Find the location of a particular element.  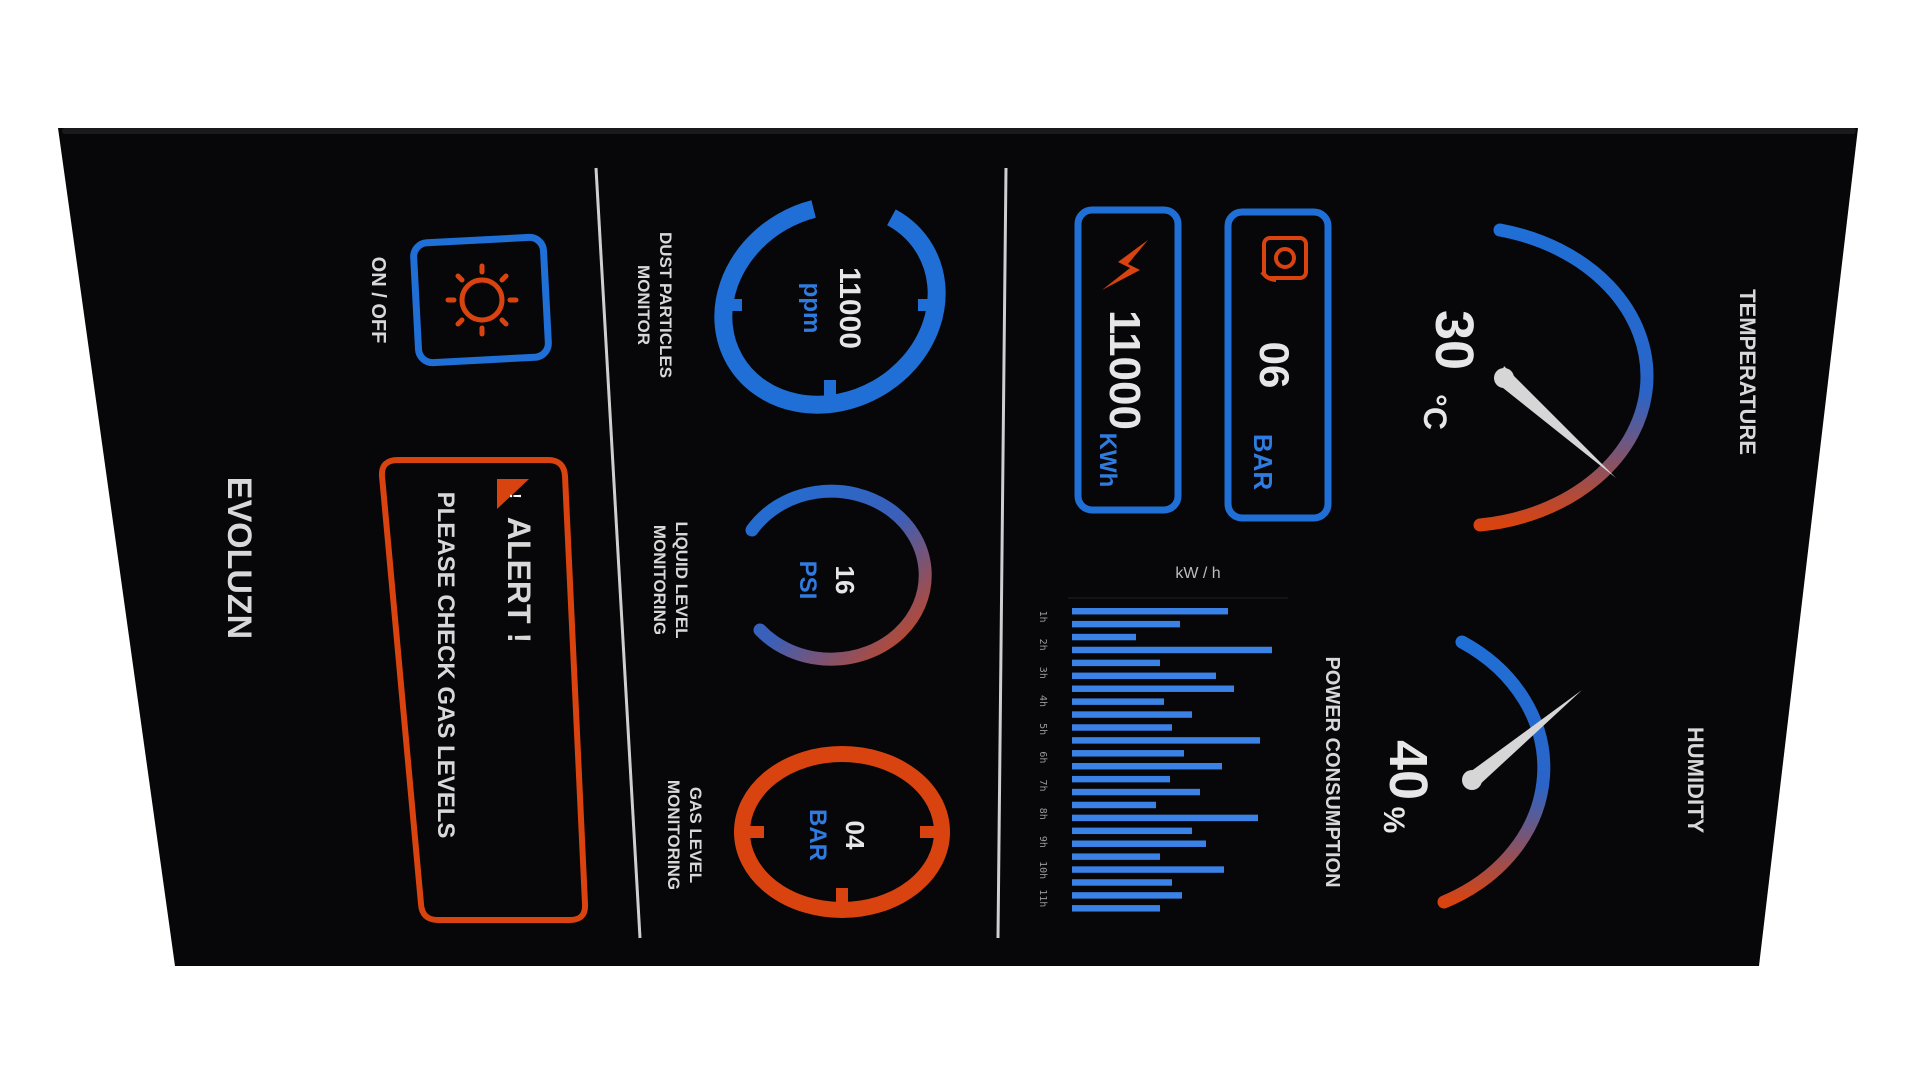

warning-icon: ! is located at coordinates (513, 494).